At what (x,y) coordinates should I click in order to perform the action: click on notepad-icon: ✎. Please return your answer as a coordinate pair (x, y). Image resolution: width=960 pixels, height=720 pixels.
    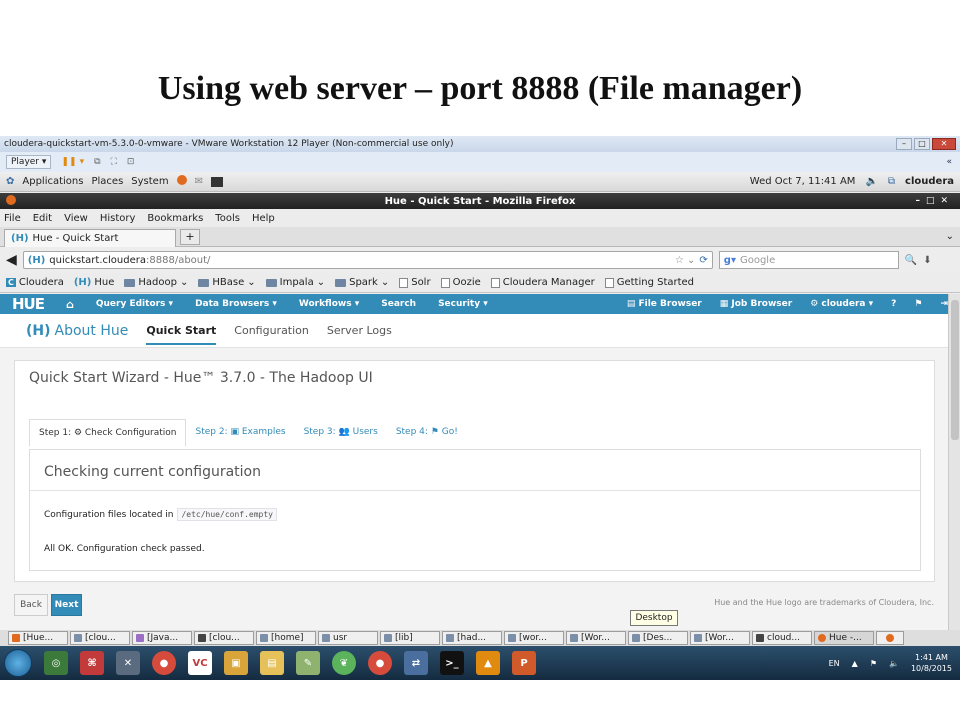
    Looking at the image, I should click on (308, 663).